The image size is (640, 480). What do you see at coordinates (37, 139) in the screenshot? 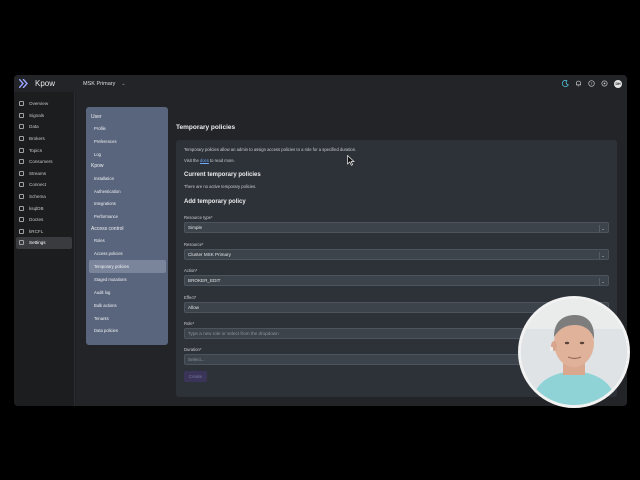
I see `nav-label: Brokers` at bounding box center [37, 139].